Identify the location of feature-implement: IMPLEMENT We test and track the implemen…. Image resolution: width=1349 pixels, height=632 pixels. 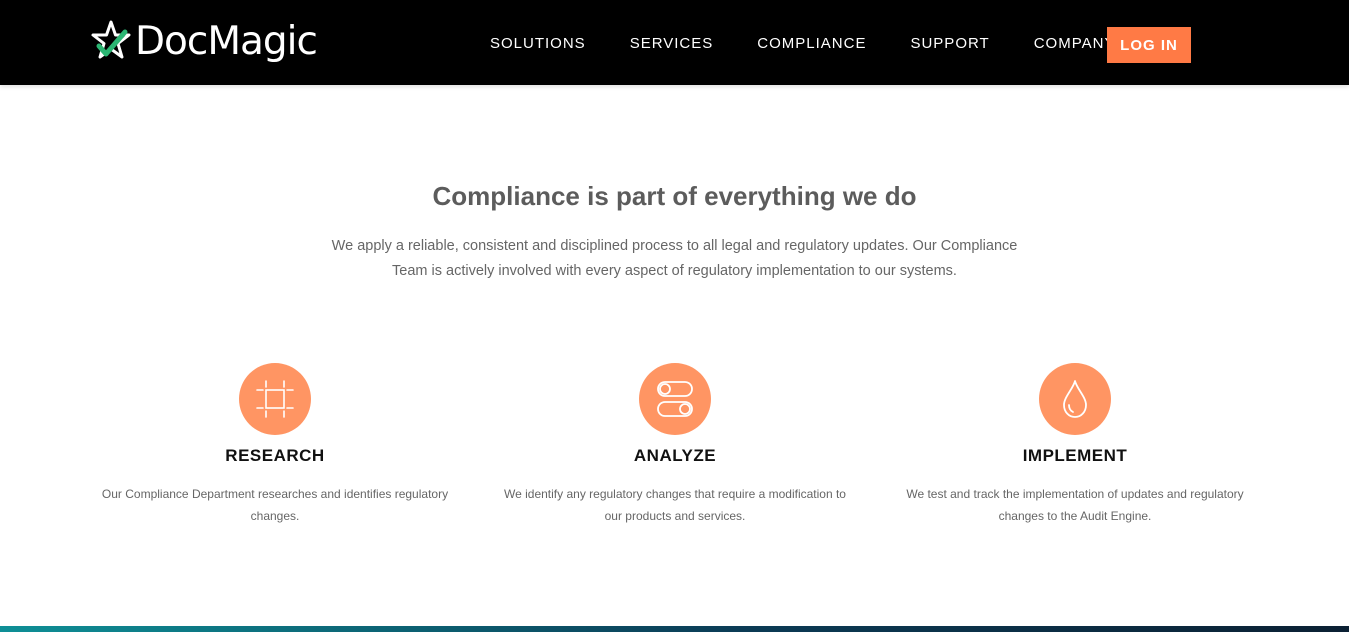
(1075, 445).